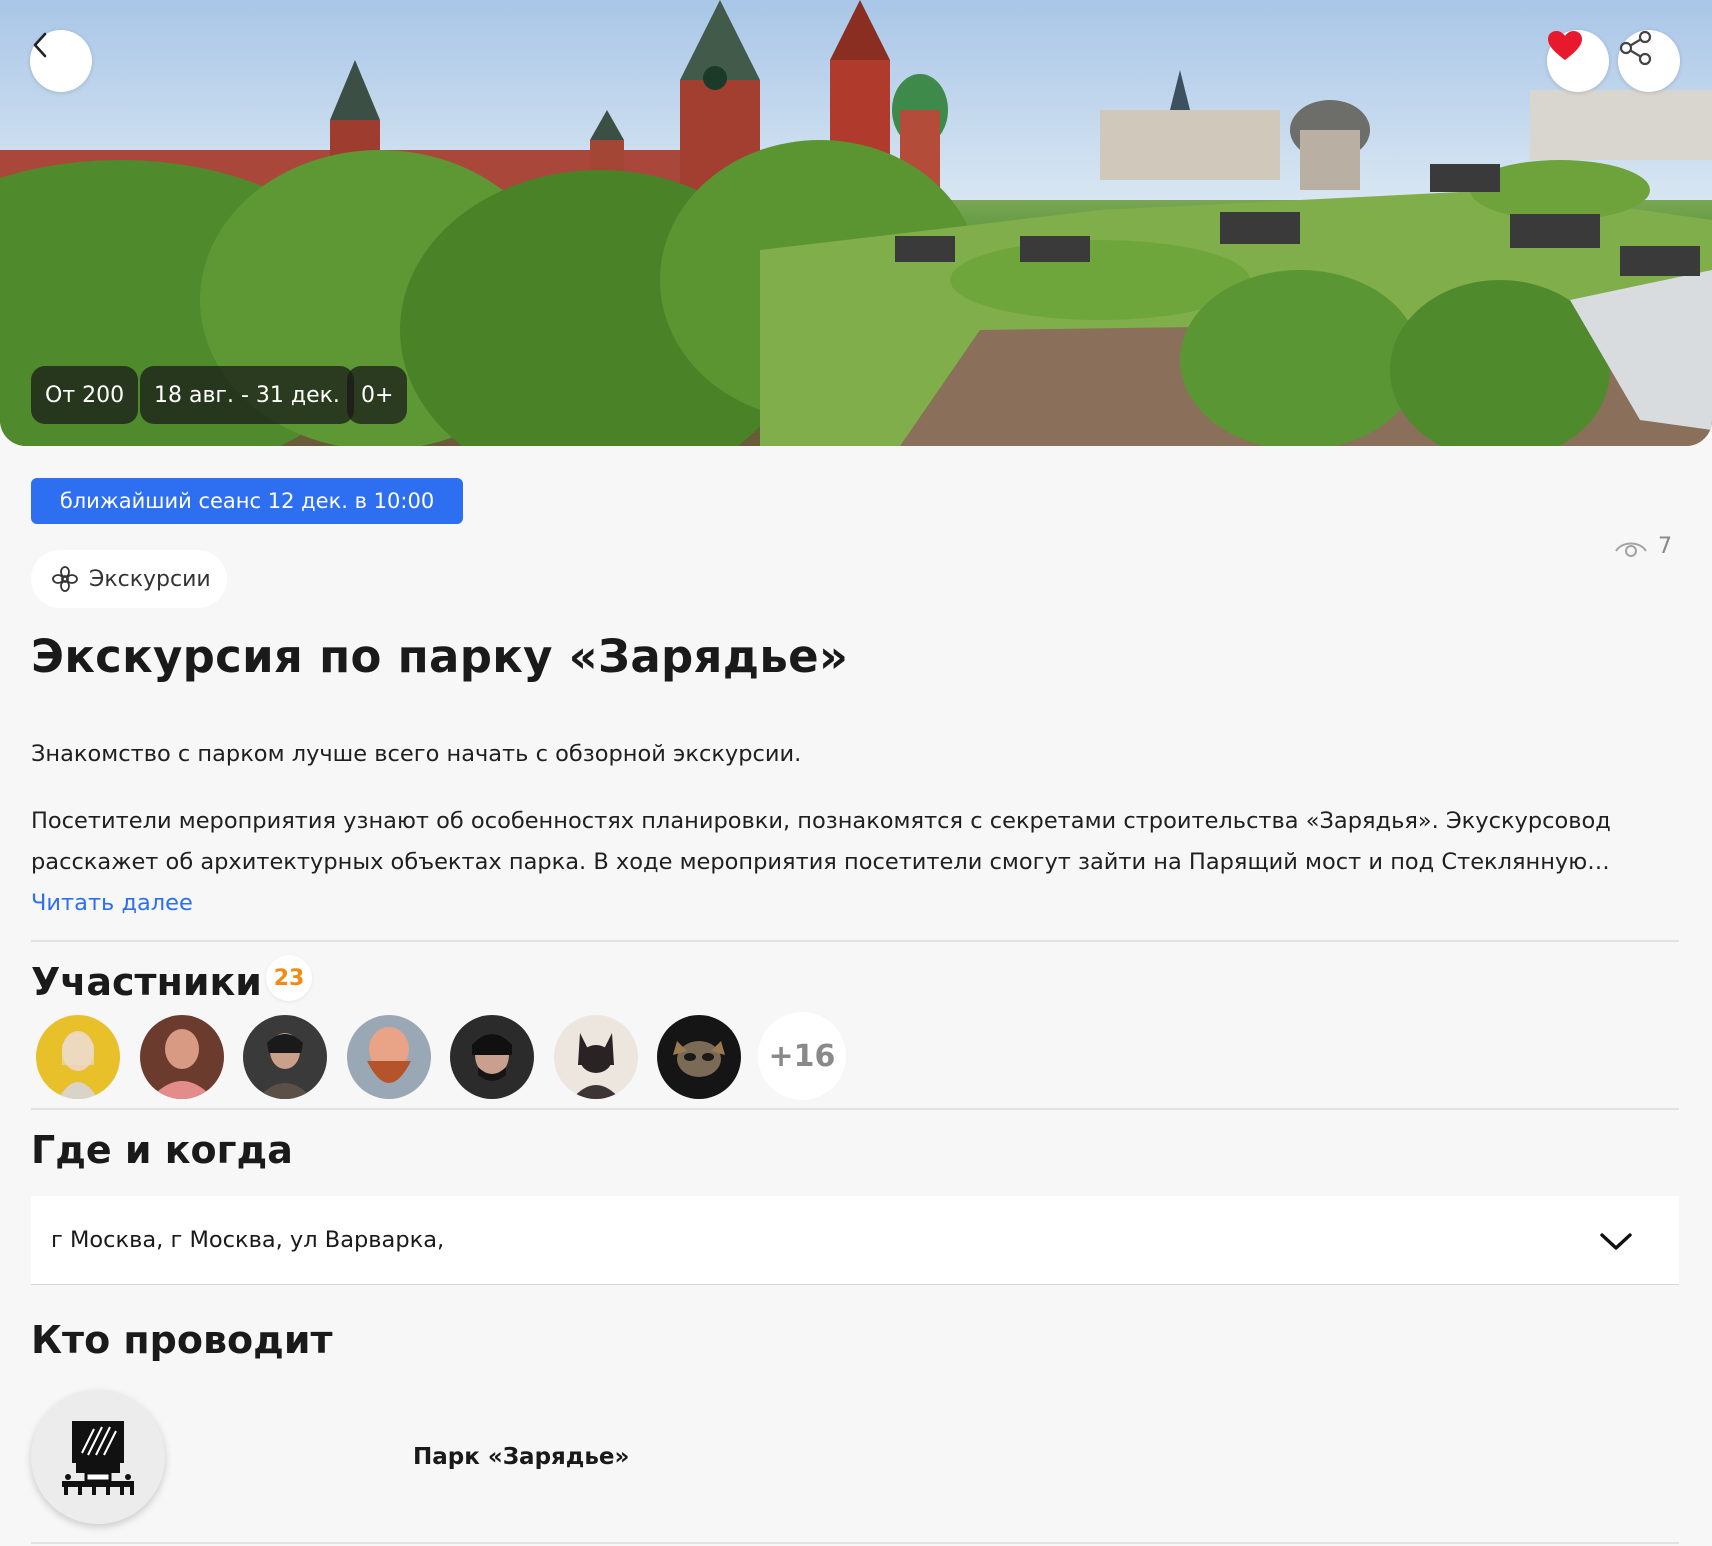 The image size is (1712, 1546). What do you see at coordinates (40, 45) in the screenshot?
I see `back-arrow-icon` at bounding box center [40, 45].